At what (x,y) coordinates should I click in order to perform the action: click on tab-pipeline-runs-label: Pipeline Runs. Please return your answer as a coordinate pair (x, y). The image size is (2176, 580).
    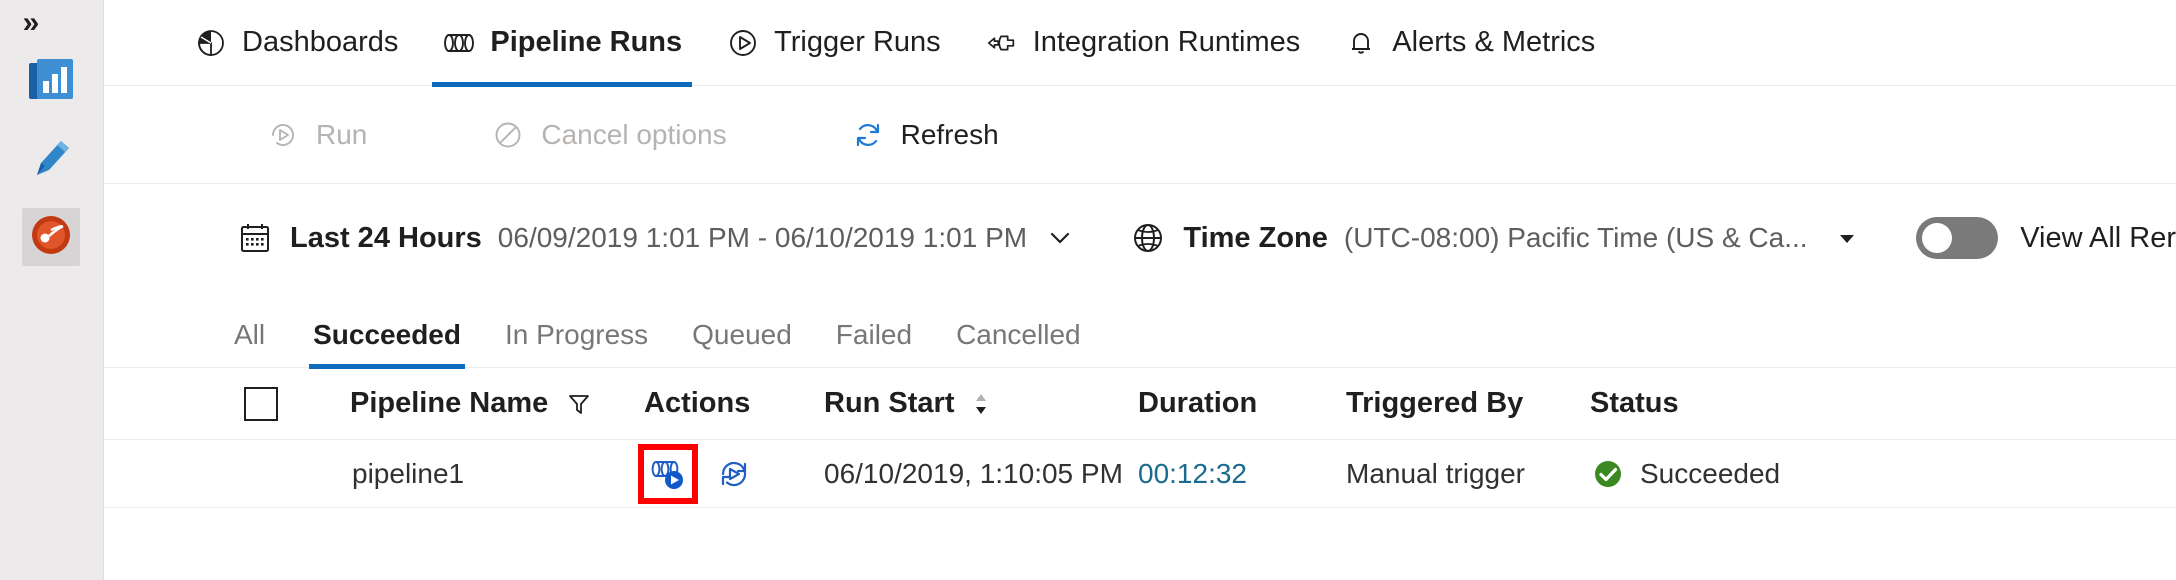
    Looking at the image, I should click on (586, 42).